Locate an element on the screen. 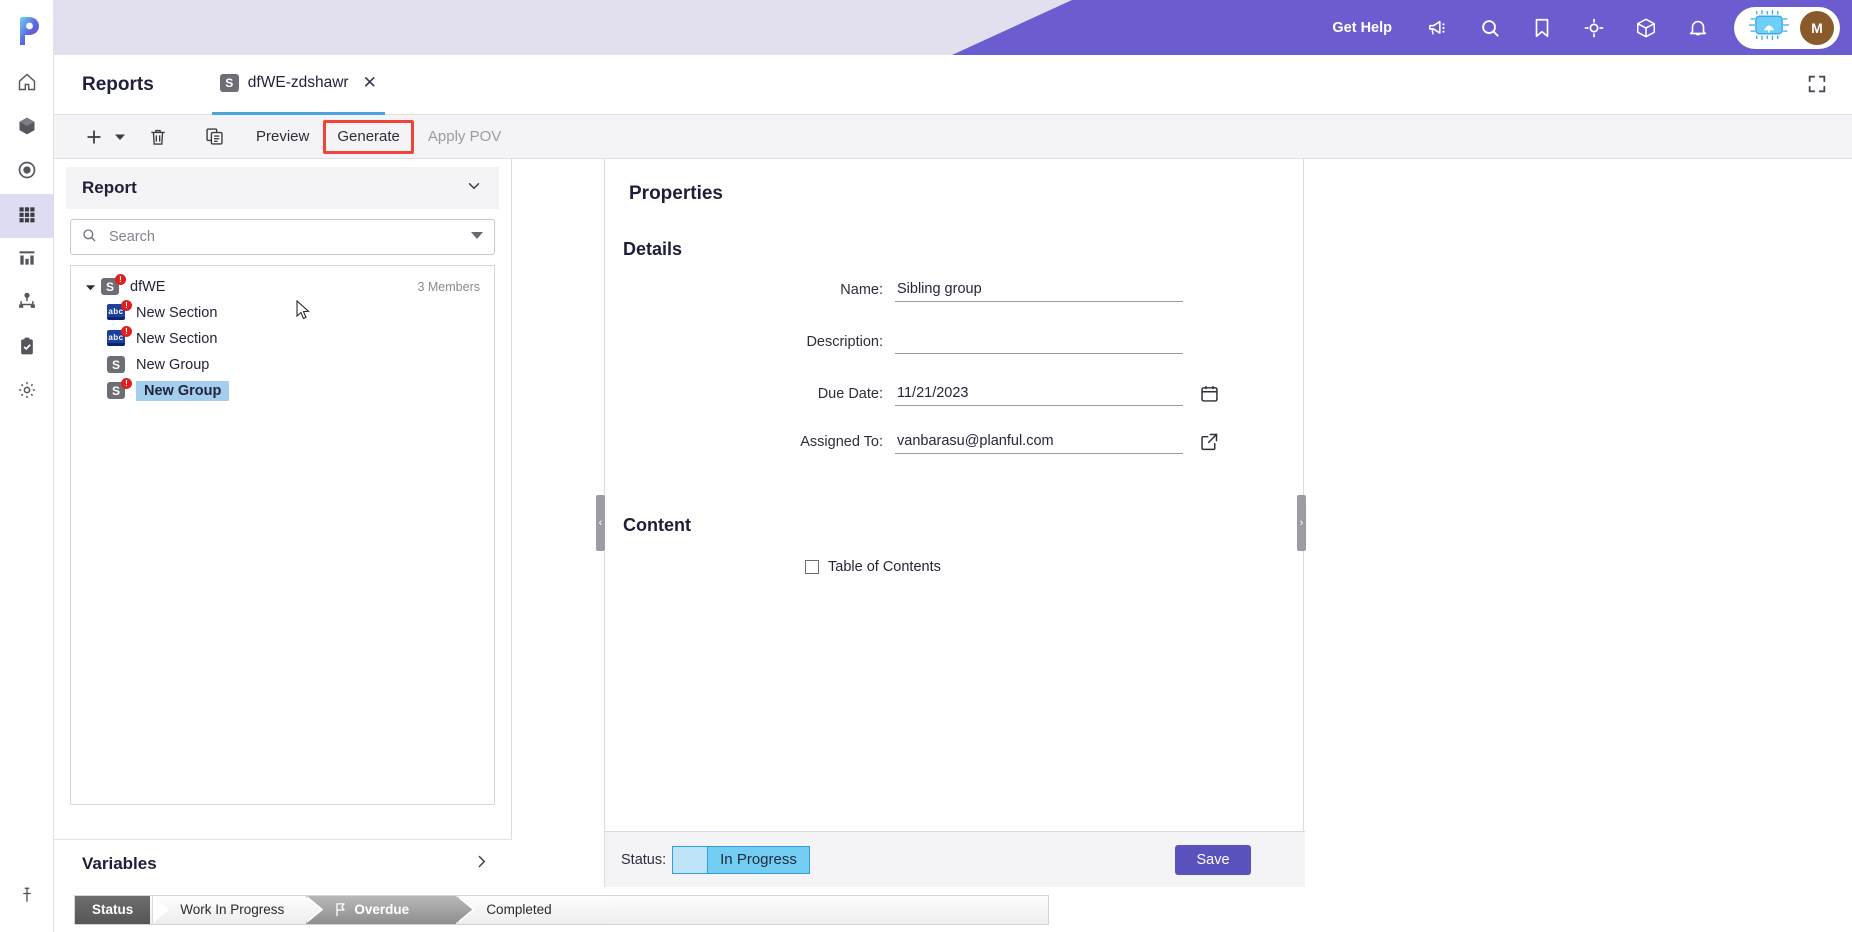 The width and height of the screenshot is (1852, 932). planful-logo is located at coordinates (27, 31).